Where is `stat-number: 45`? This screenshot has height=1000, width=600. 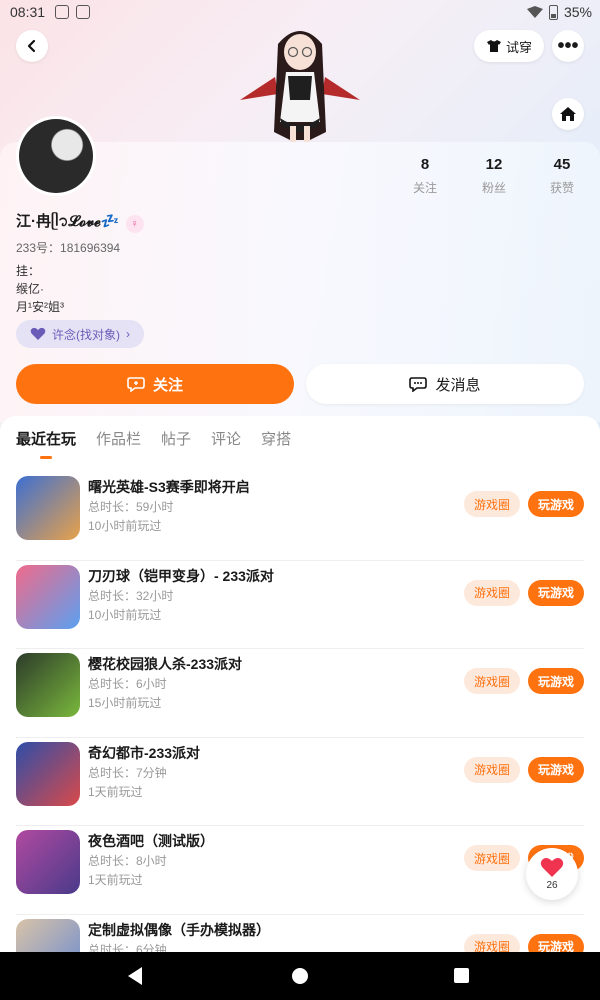
stat-number: 45 is located at coordinates (562, 164).